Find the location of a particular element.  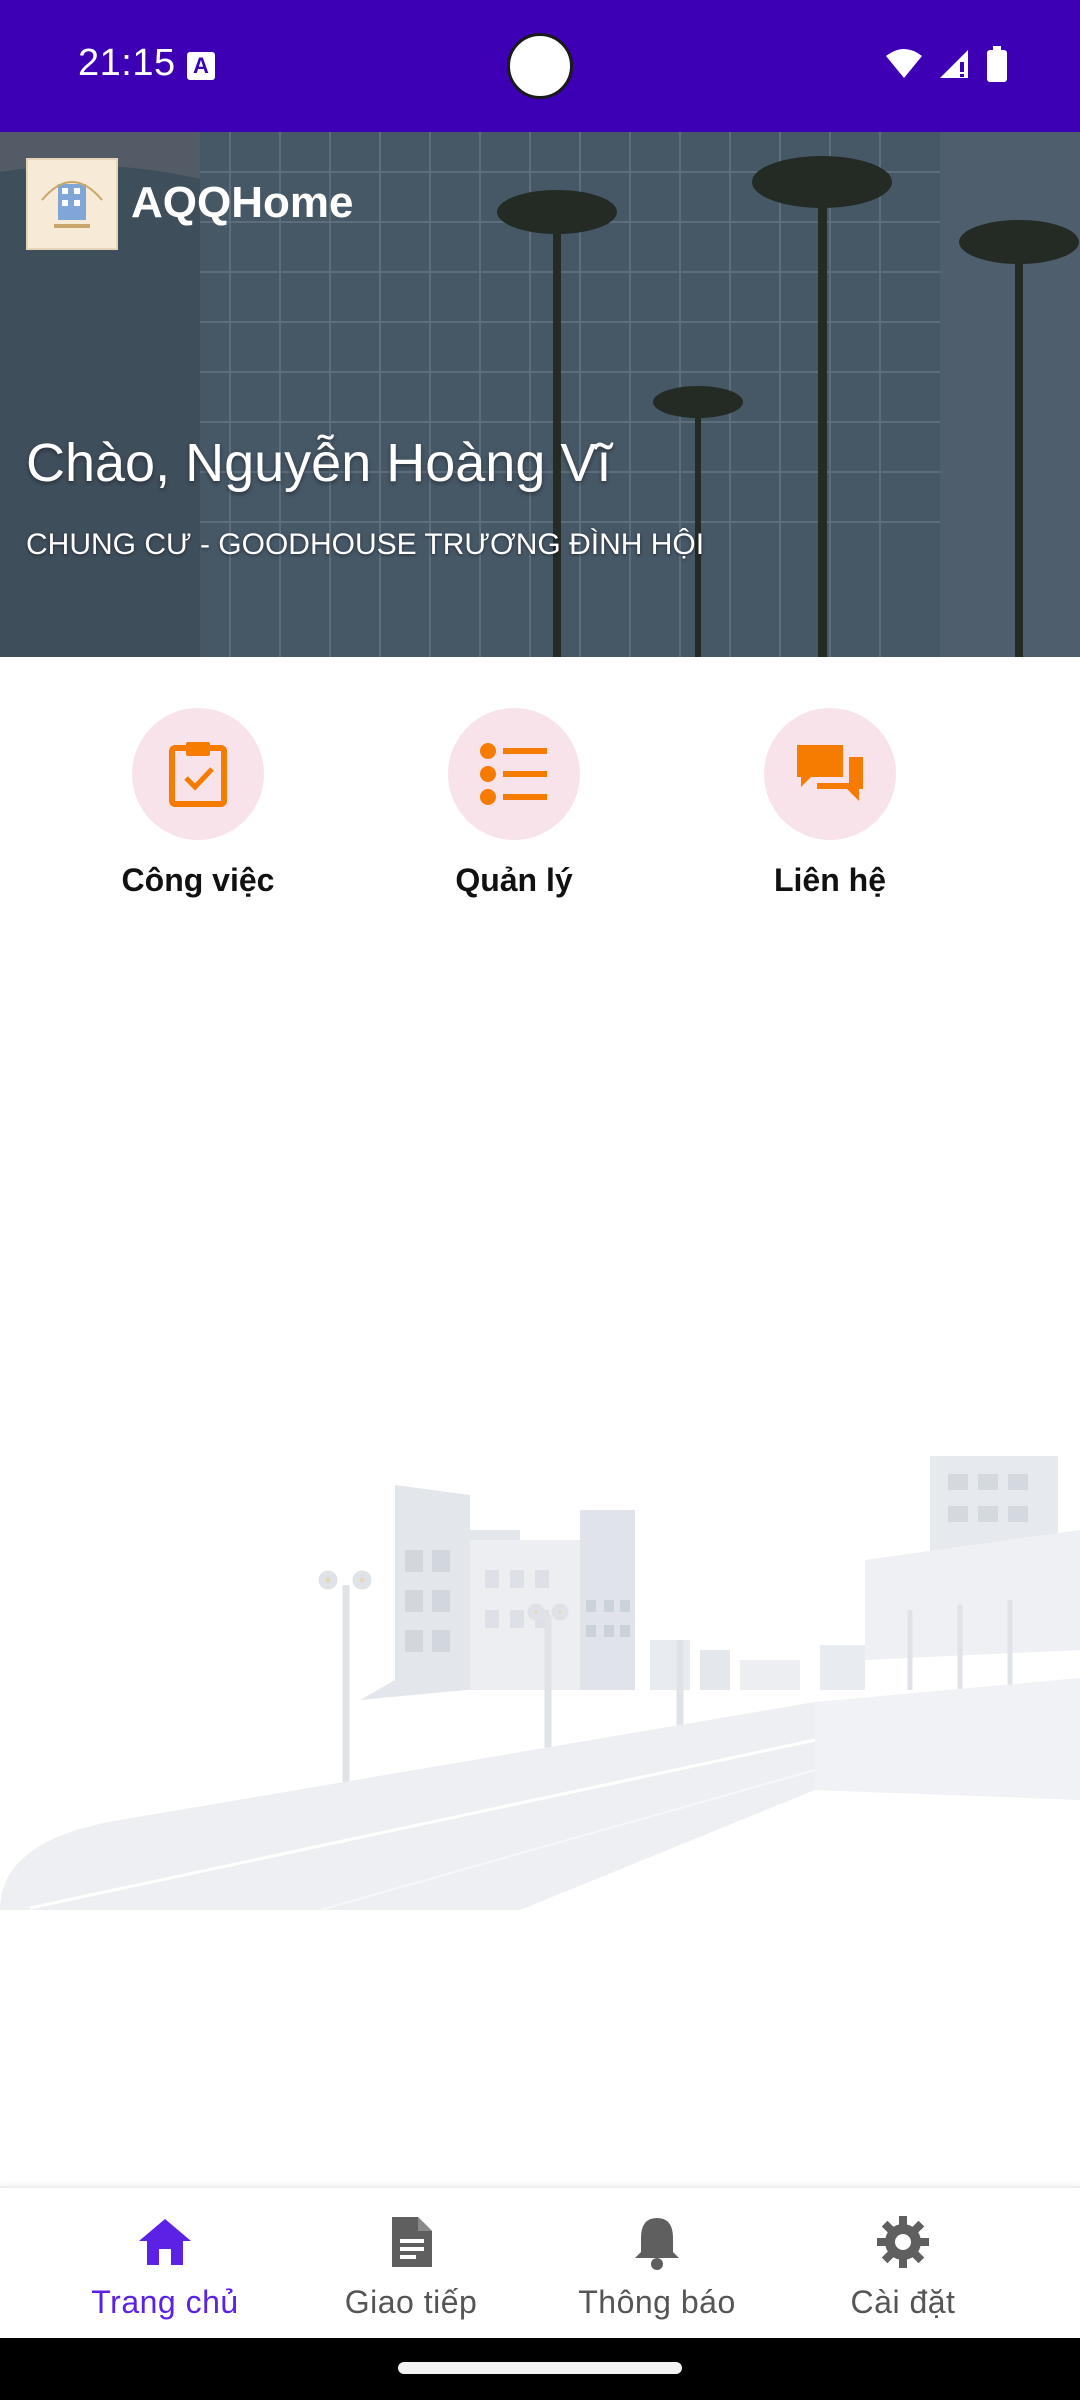

building-name: CHUNG CƯ - GOODHOUSE TRƯƠNG ĐÌNH HỘI is located at coordinates (365, 544).